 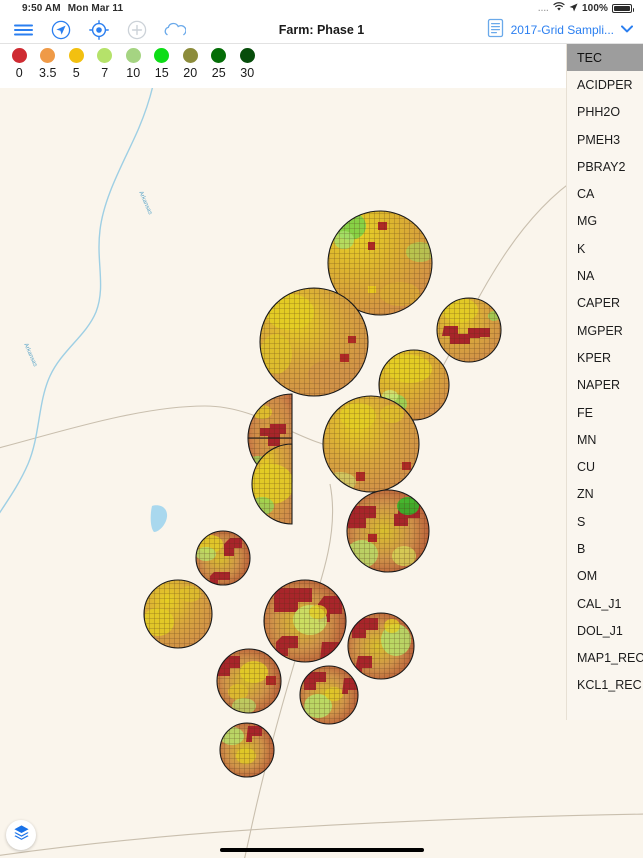 I want to click on cloud-sync-icon, so click(x=175, y=30).